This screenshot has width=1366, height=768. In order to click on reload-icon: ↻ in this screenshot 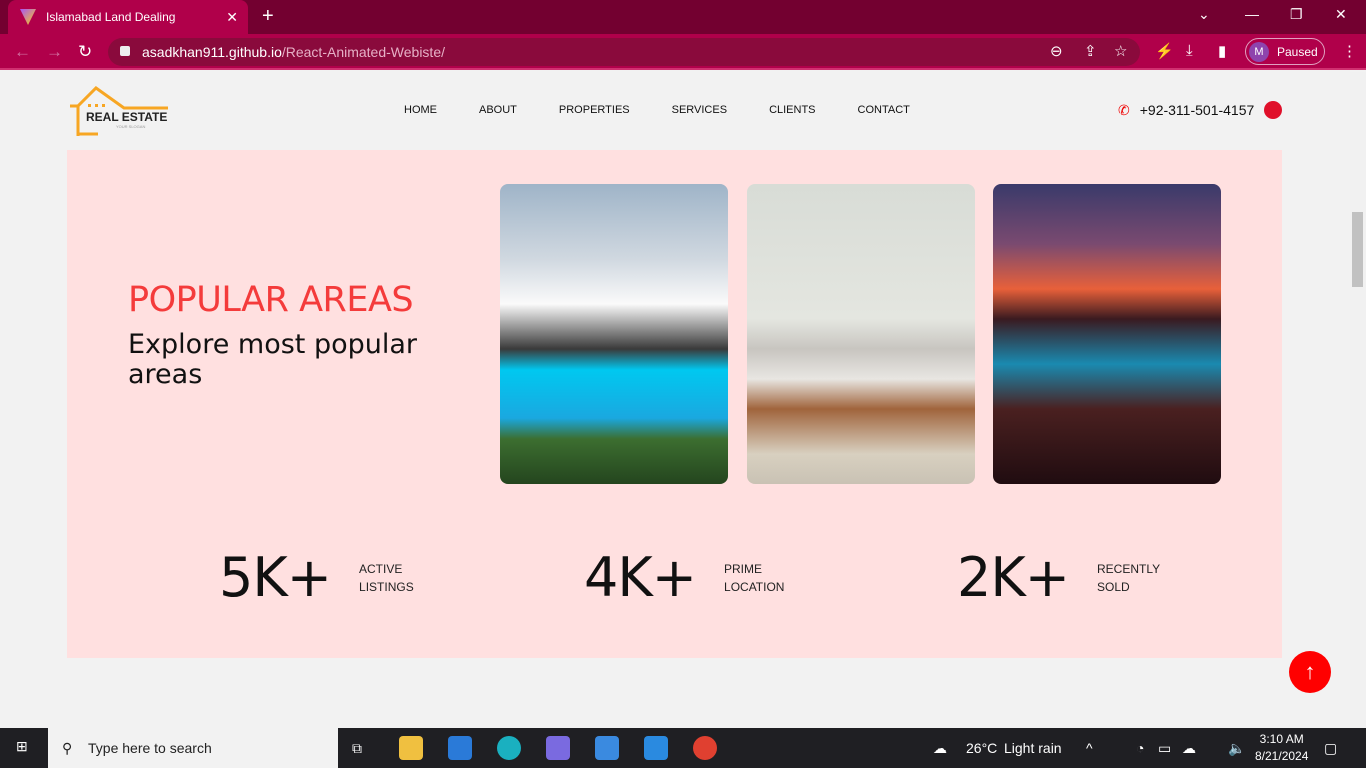, I will do `click(85, 52)`.